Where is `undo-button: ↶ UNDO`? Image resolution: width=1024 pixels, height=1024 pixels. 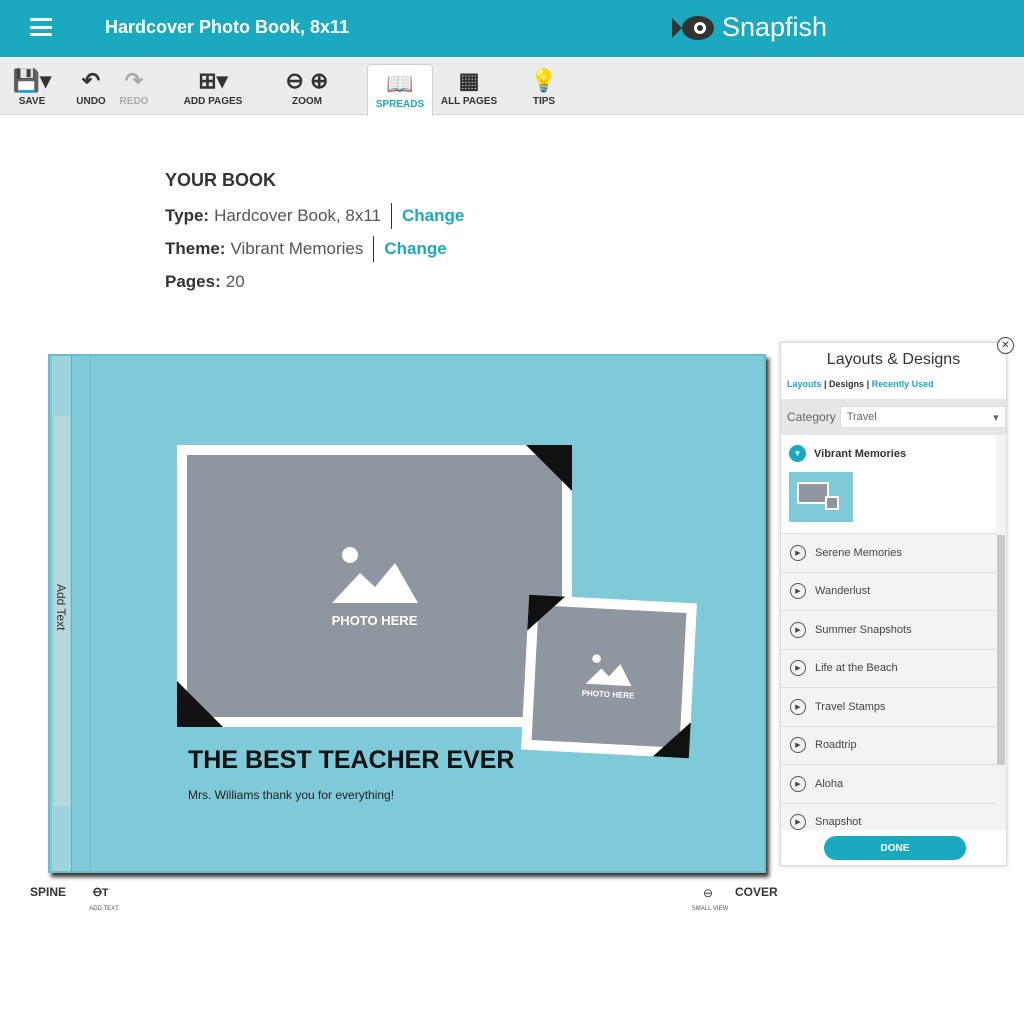 undo-button: ↶ UNDO is located at coordinates (91, 86).